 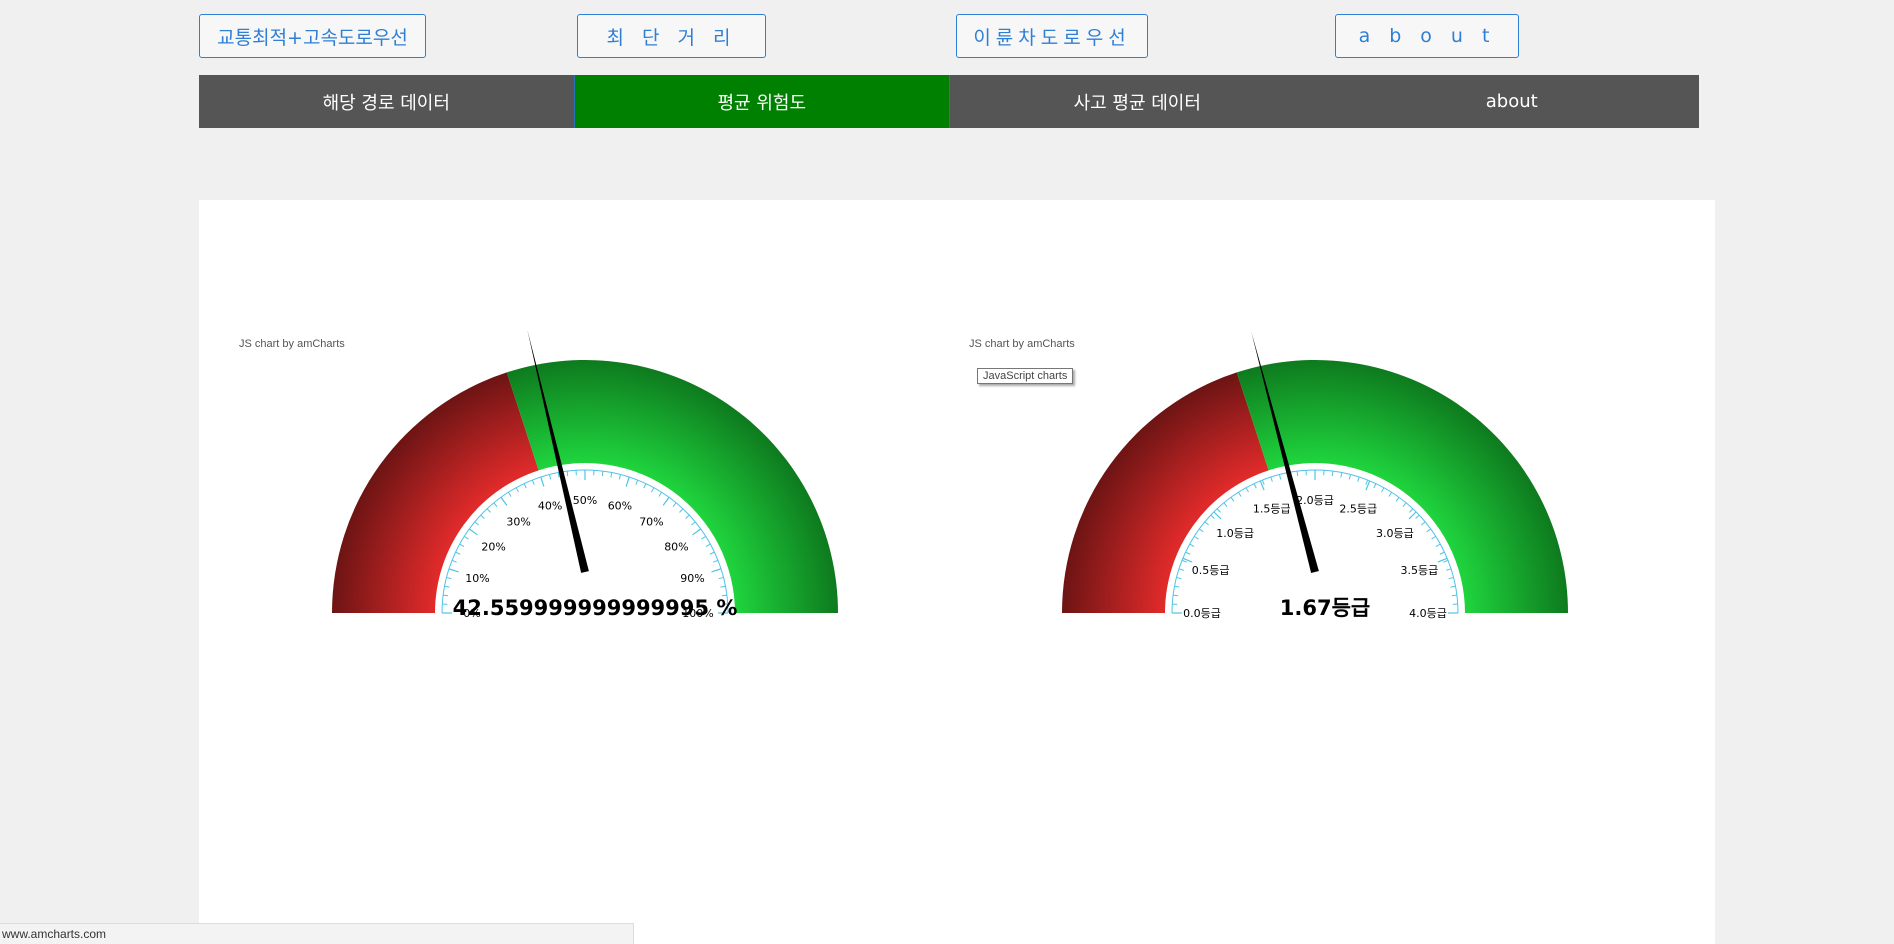 I want to click on route-button-motorcycle: 이륜차도로우선, so click(x=1052, y=36).